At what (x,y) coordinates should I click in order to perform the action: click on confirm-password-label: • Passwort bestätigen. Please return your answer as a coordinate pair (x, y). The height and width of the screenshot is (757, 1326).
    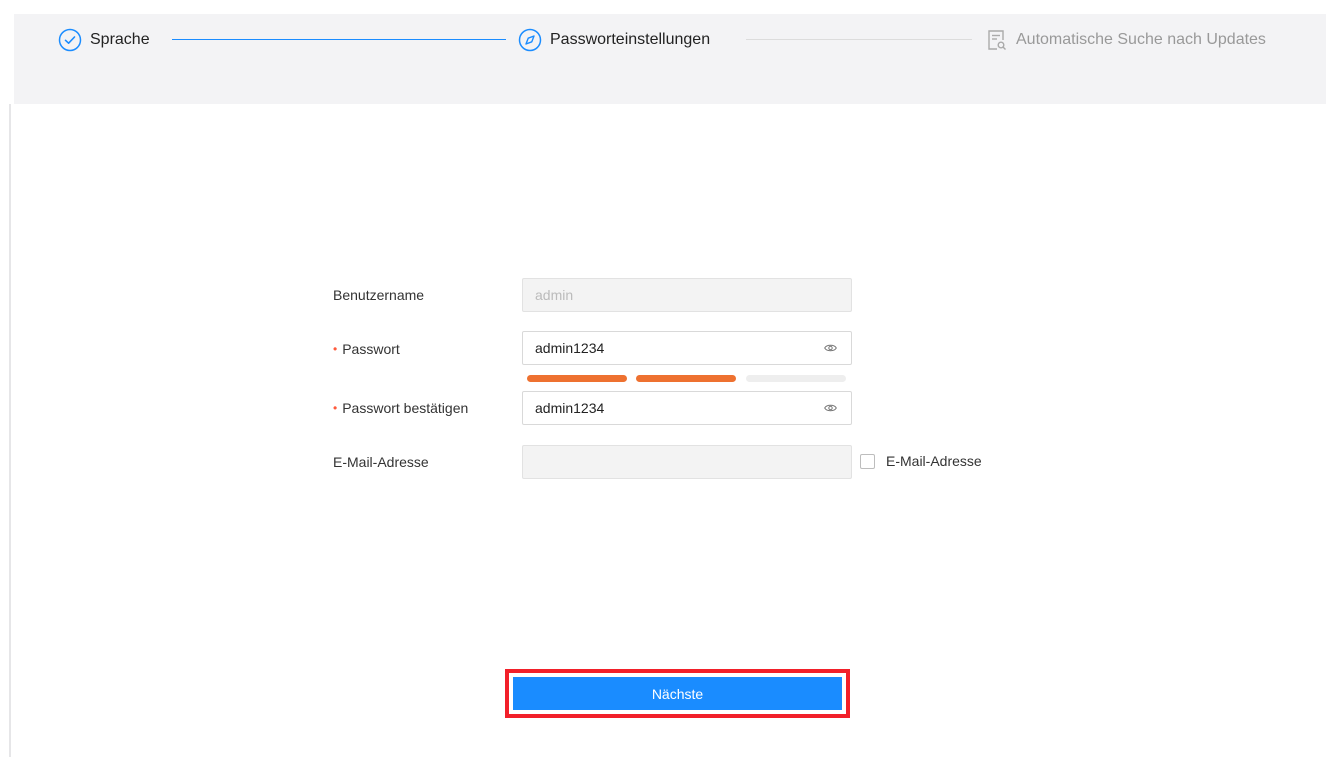
    Looking at the image, I should click on (400, 408).